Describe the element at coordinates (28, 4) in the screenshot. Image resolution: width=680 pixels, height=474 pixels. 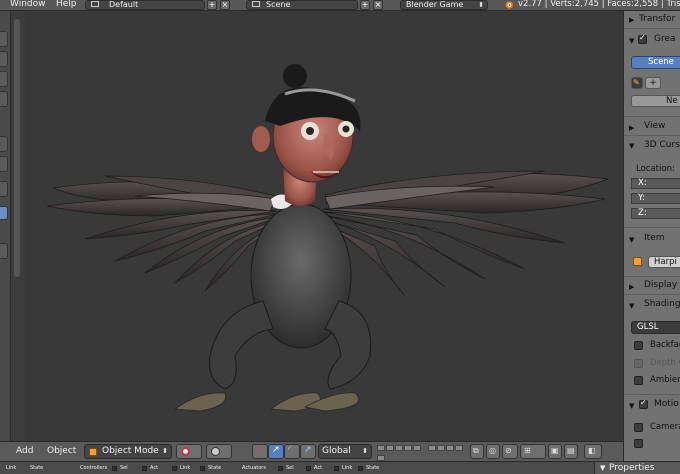
I see `menu-window: Window` at that location.